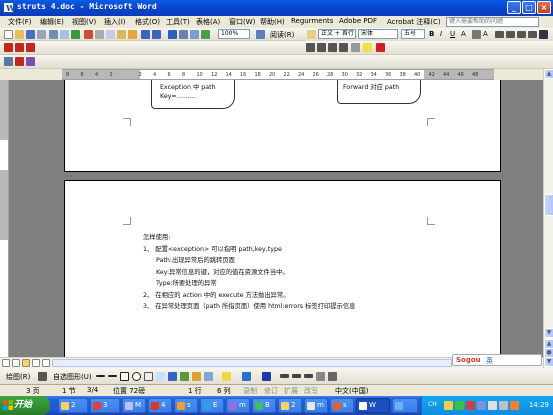 This screenshot has width=553, height=415. What do you see at coordinates (8, 47) in the screenshot?
I see `pdf-create-icon` at bounding box center [8, 47].